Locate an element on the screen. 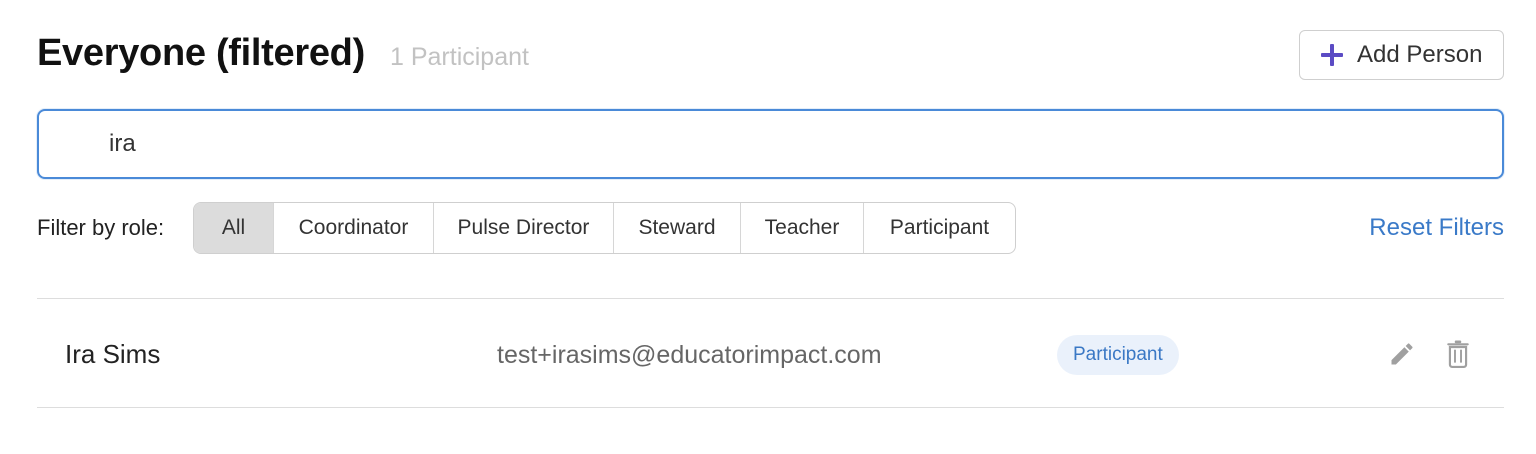 The width and height of the screenshot is (1536, 454). add-person-button: Add Person is located at coordinates (1401, 55).